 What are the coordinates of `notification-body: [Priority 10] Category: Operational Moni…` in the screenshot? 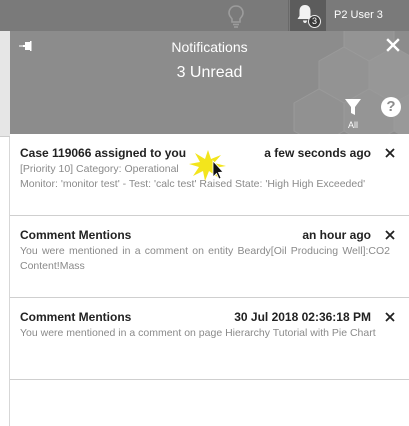 It's located at (205, 177).